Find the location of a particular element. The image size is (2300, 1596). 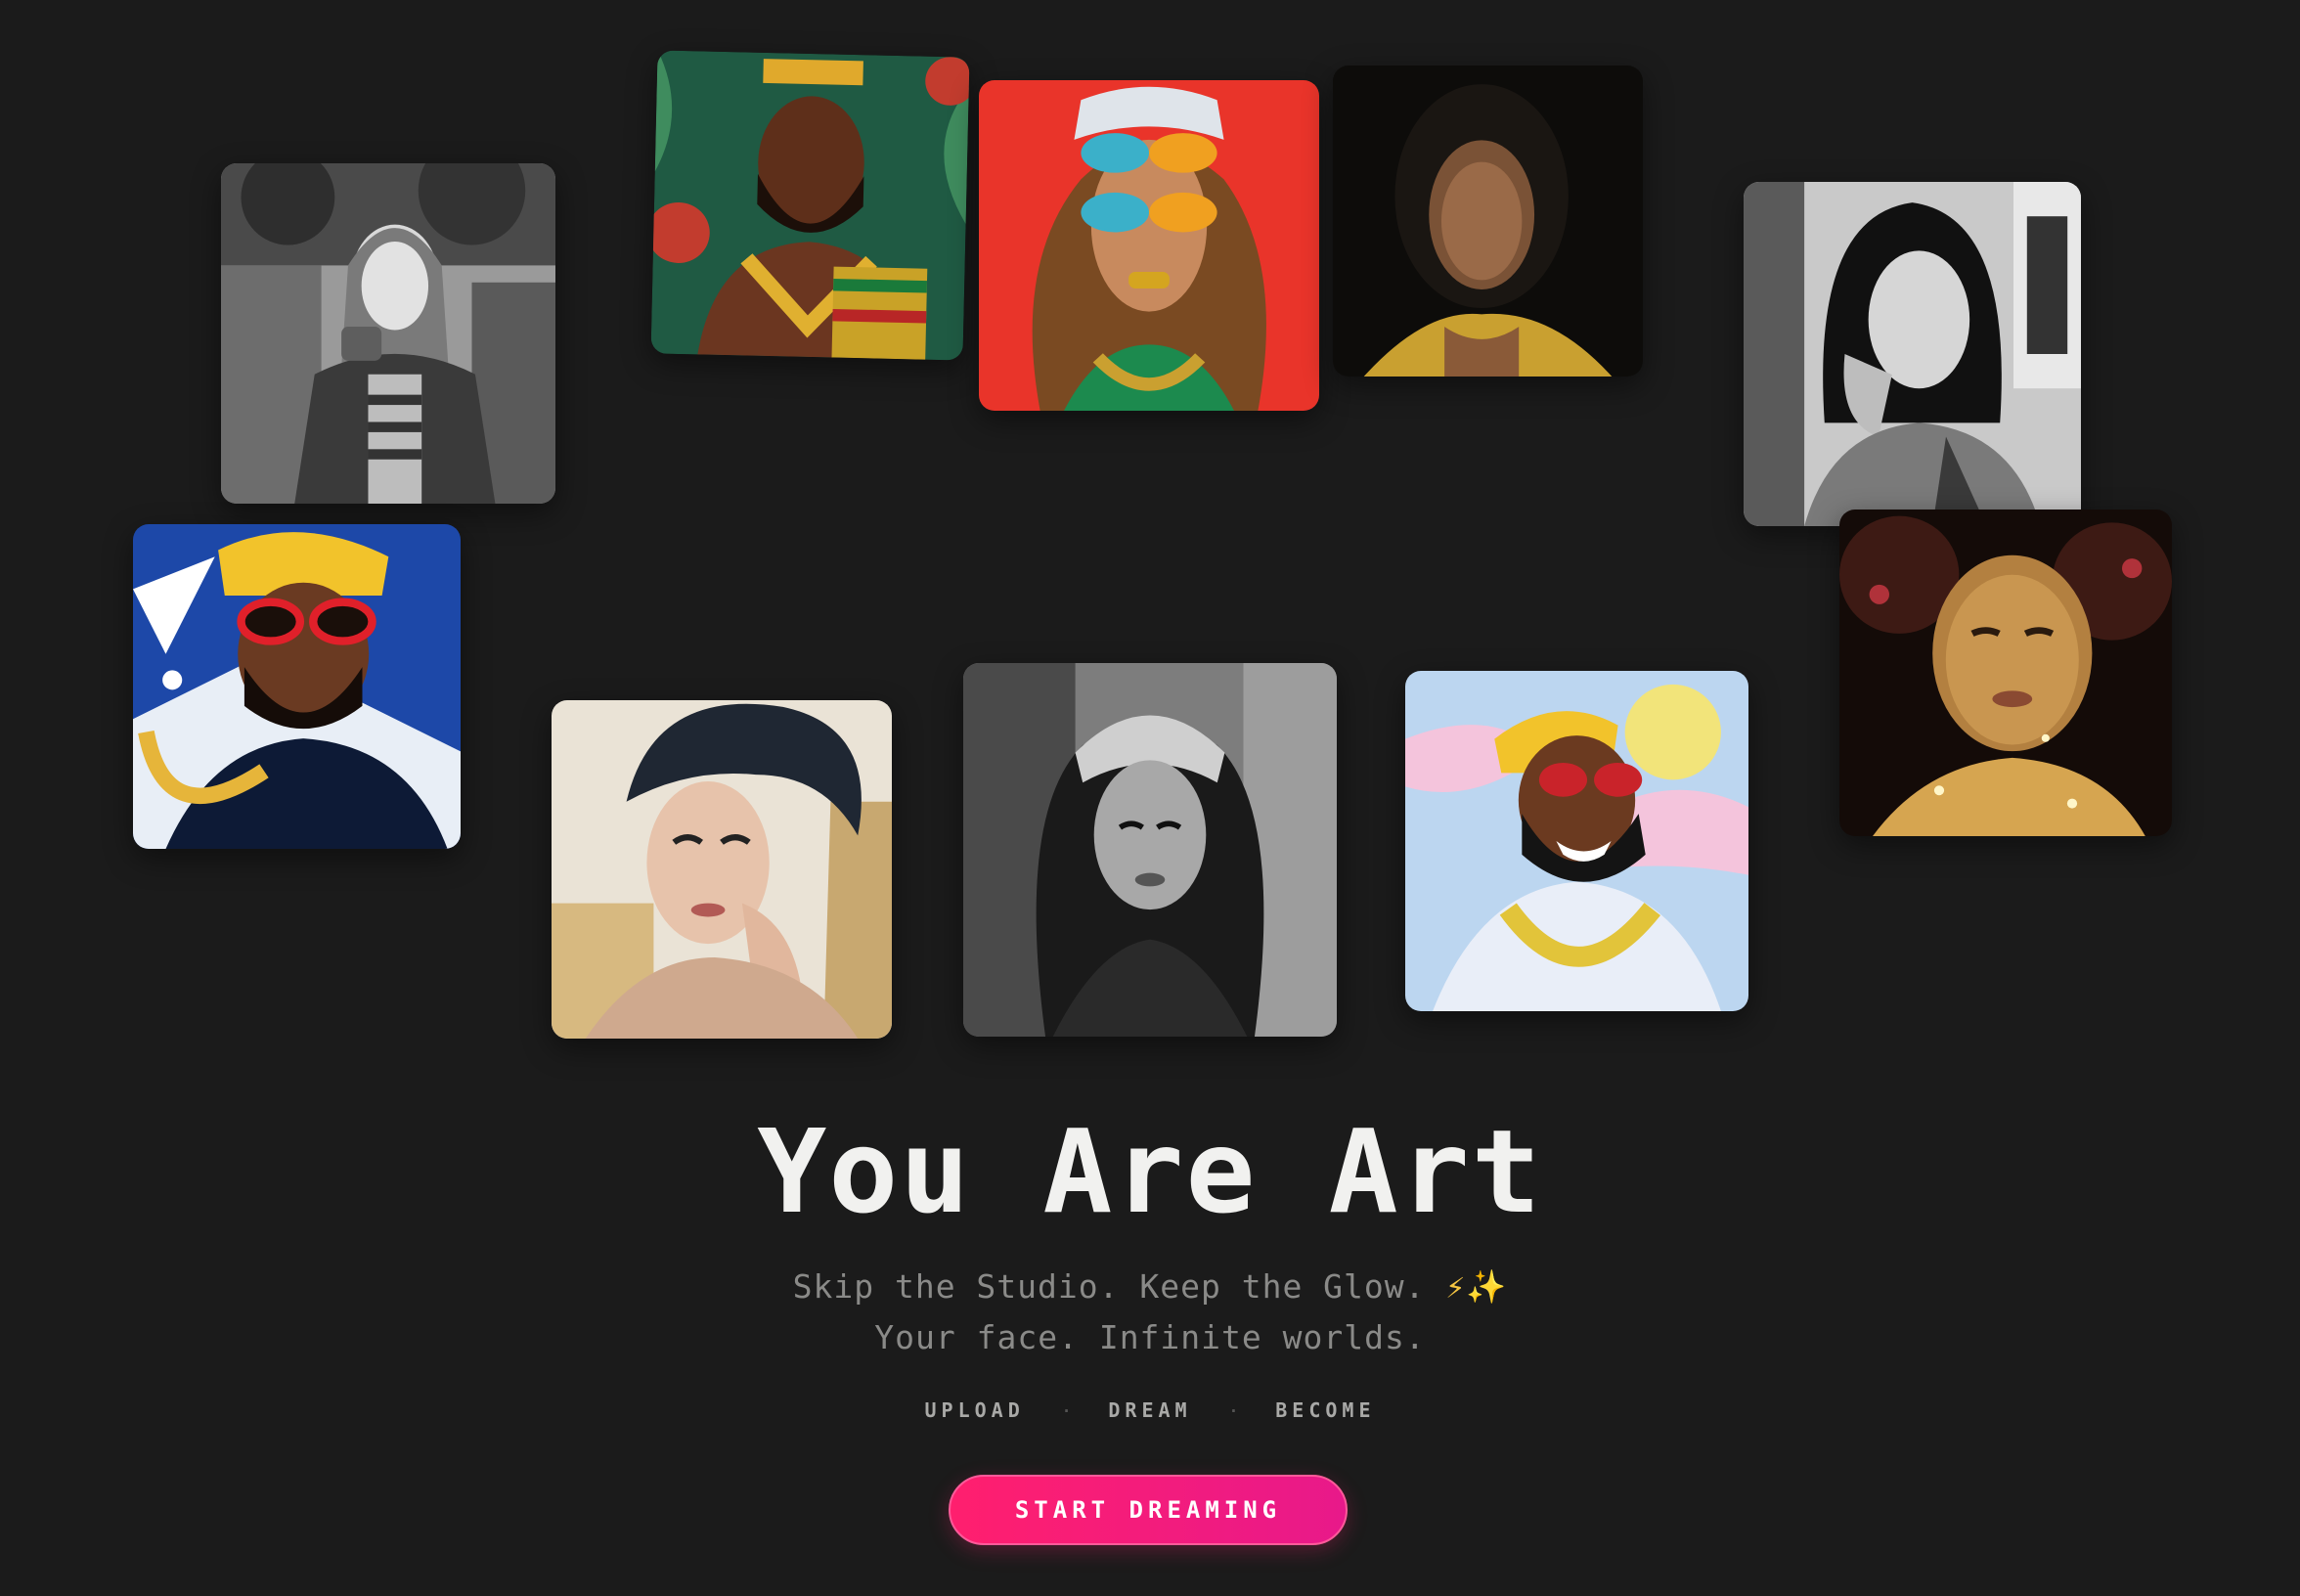

portrait-woman-bandana-bw is located at coordinates (1150, 850).